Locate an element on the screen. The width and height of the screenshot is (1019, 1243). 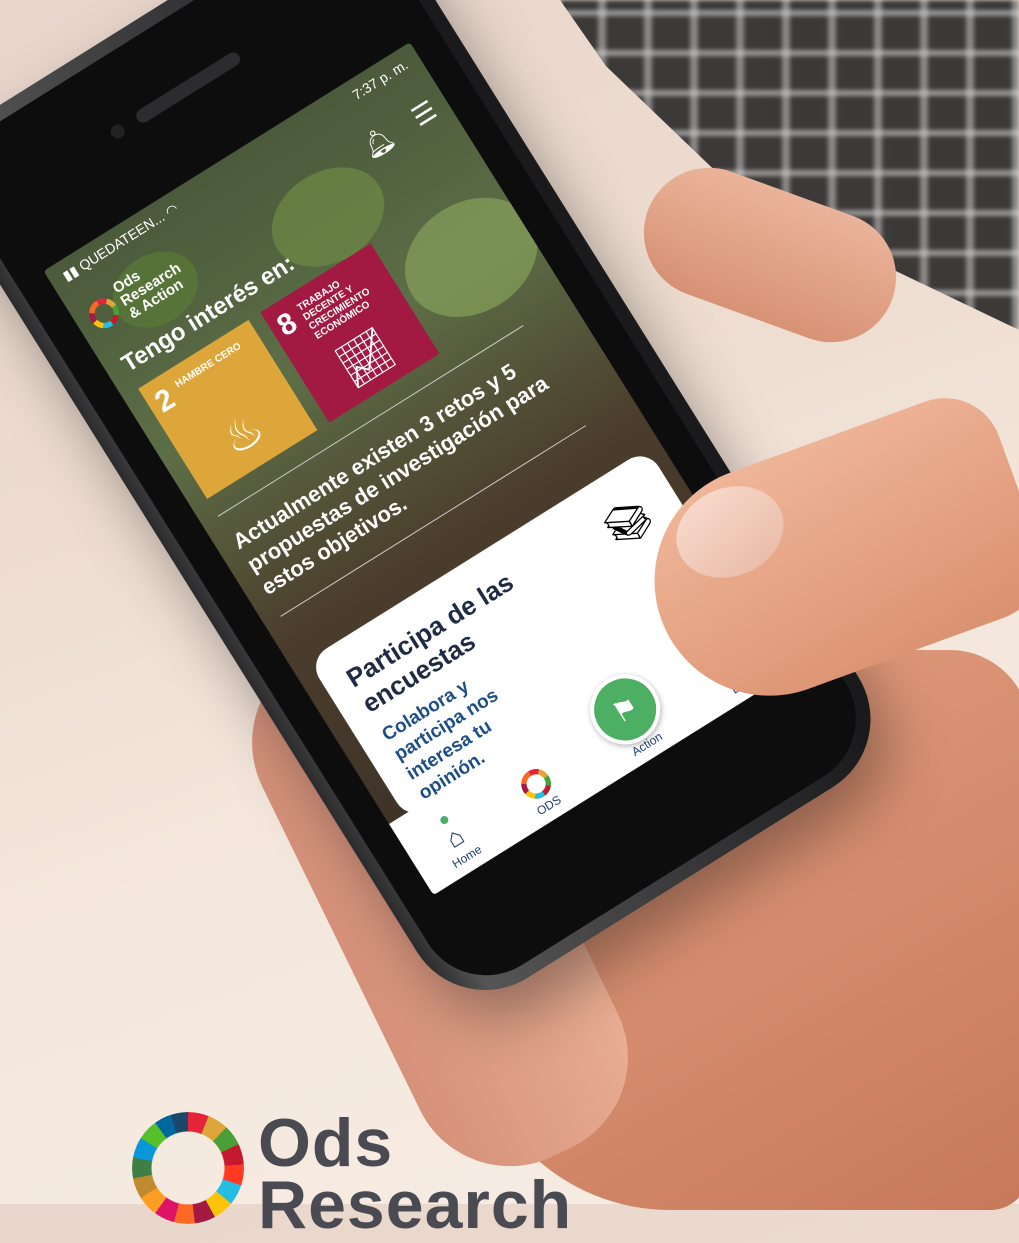
signal-icon: ▮▮ is located at coordinates (70, 273).